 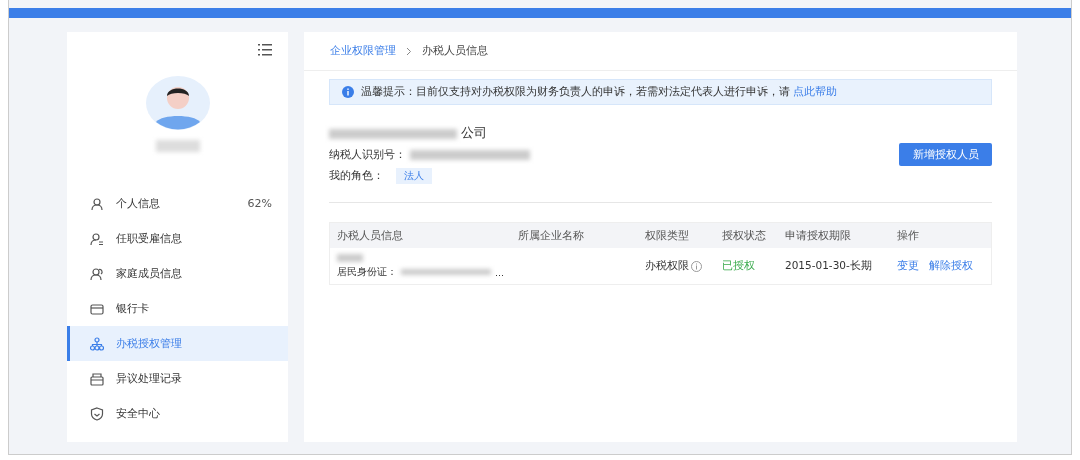 I want to click on role-label: 我的角色：, so click(x=356, y=176).